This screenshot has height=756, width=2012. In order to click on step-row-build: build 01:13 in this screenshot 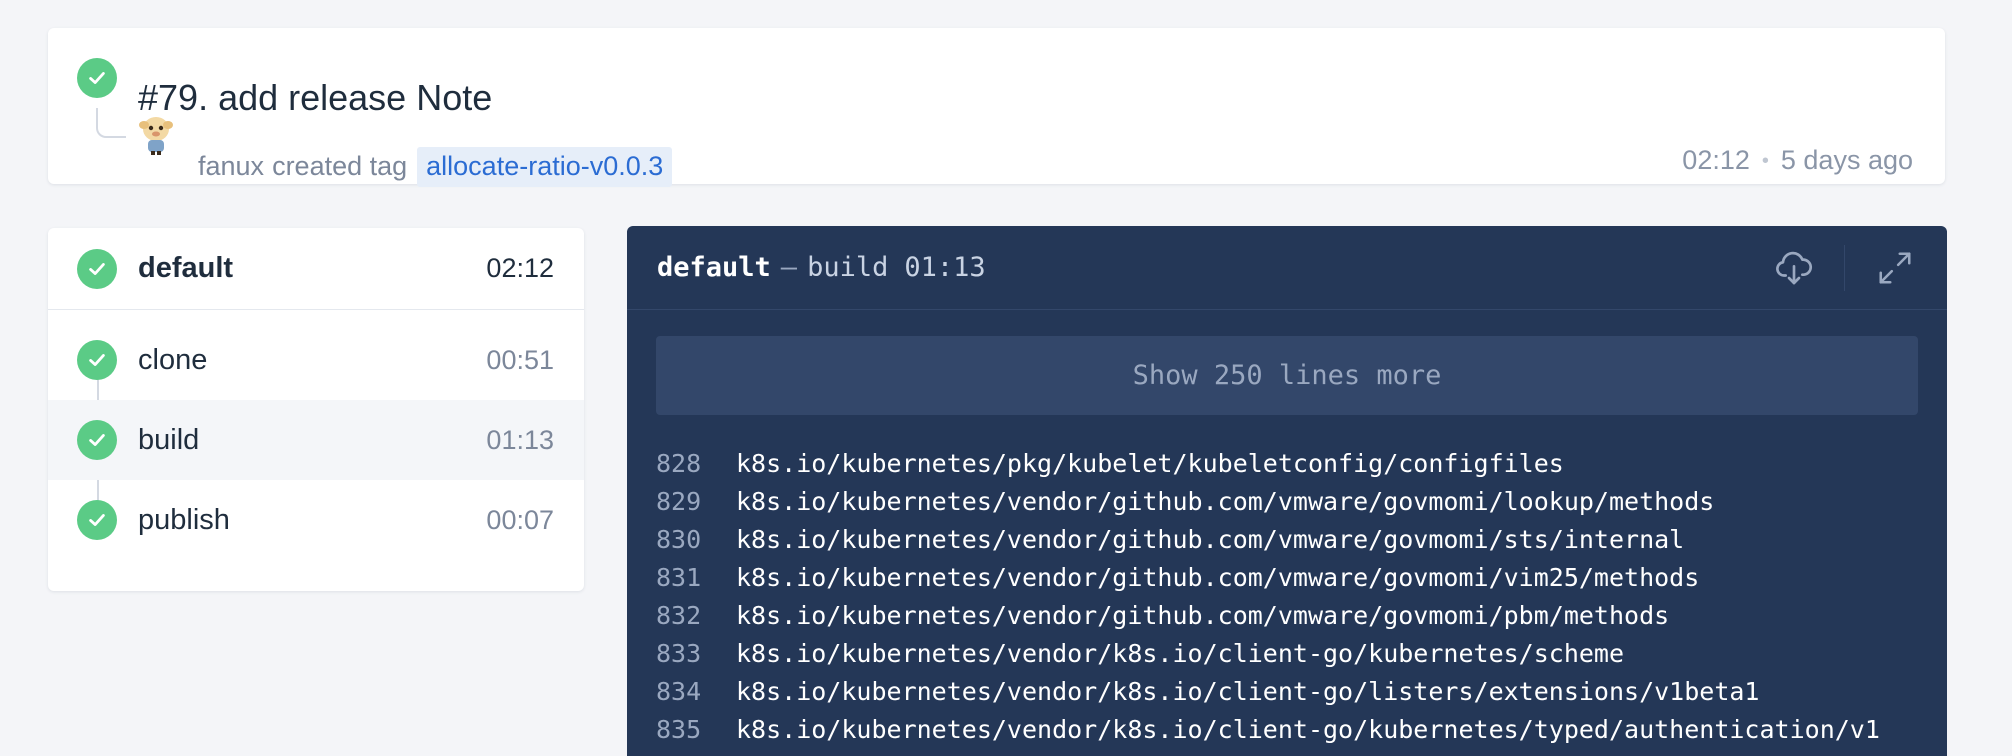, I will do `click(316, 440)`.